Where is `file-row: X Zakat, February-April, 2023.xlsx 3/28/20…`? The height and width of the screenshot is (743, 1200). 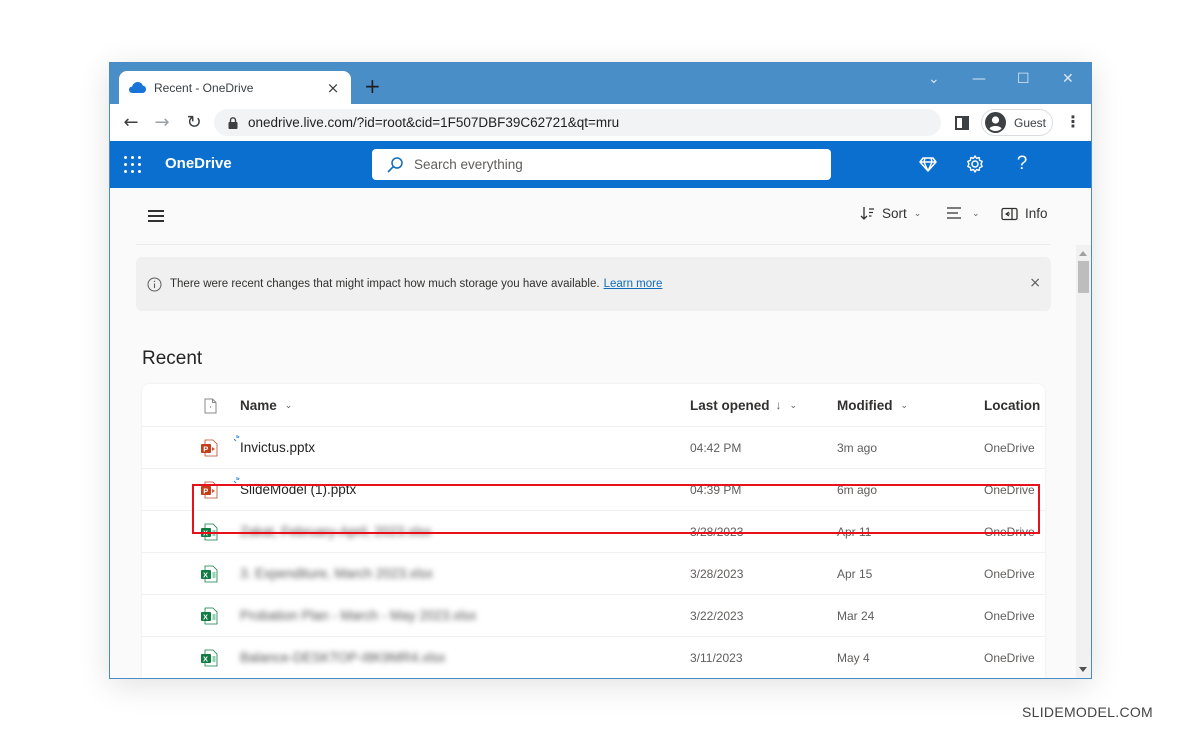 file-row: X Zakat, February-April, 2023.xlsx 3/28/20… is located at coordinates (593, 531).